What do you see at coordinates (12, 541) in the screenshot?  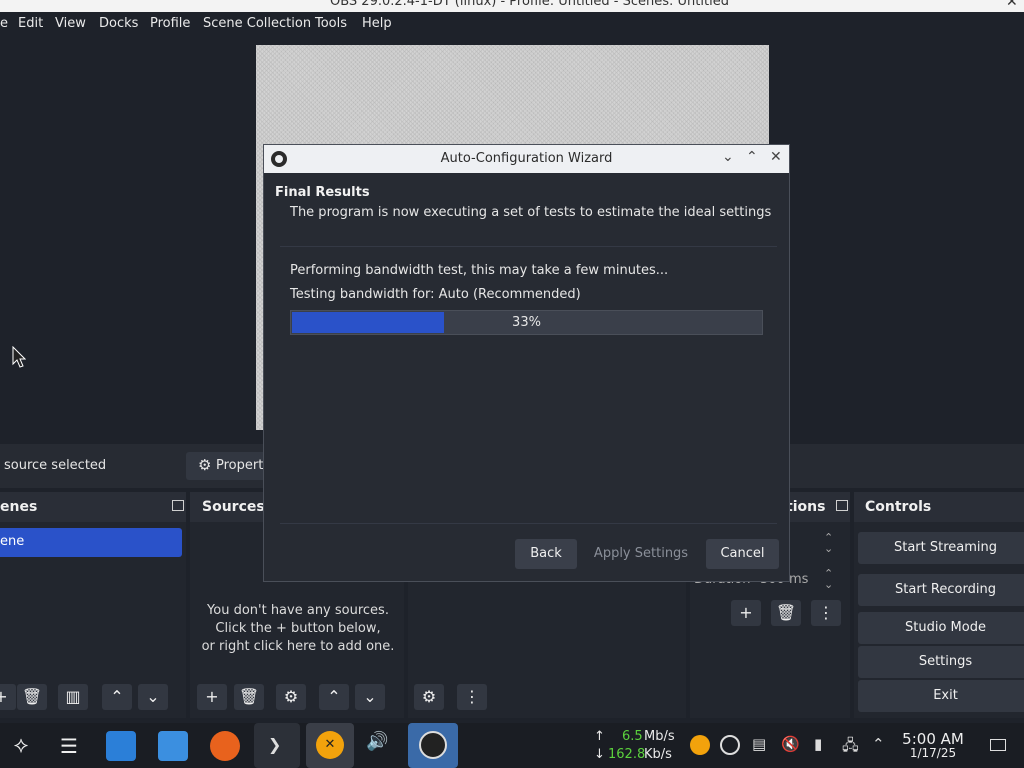 I see `scene-item-label: ene` at bounding box center [12, 541].